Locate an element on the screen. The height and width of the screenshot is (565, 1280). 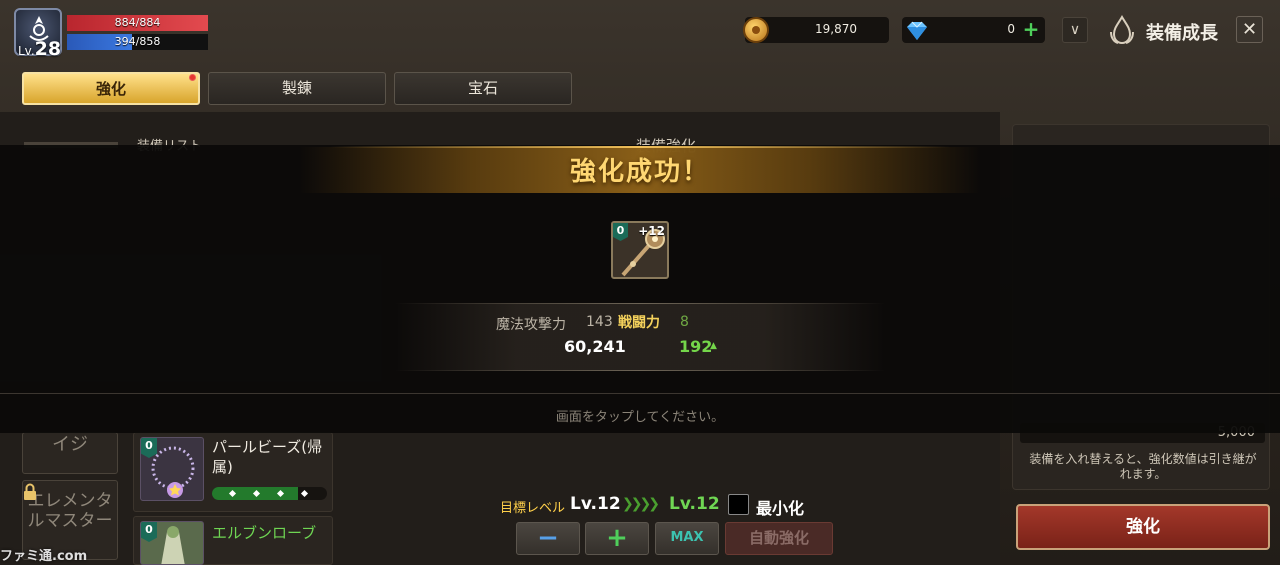
gem-counter: 0 + is located at coordinates (973, 30).